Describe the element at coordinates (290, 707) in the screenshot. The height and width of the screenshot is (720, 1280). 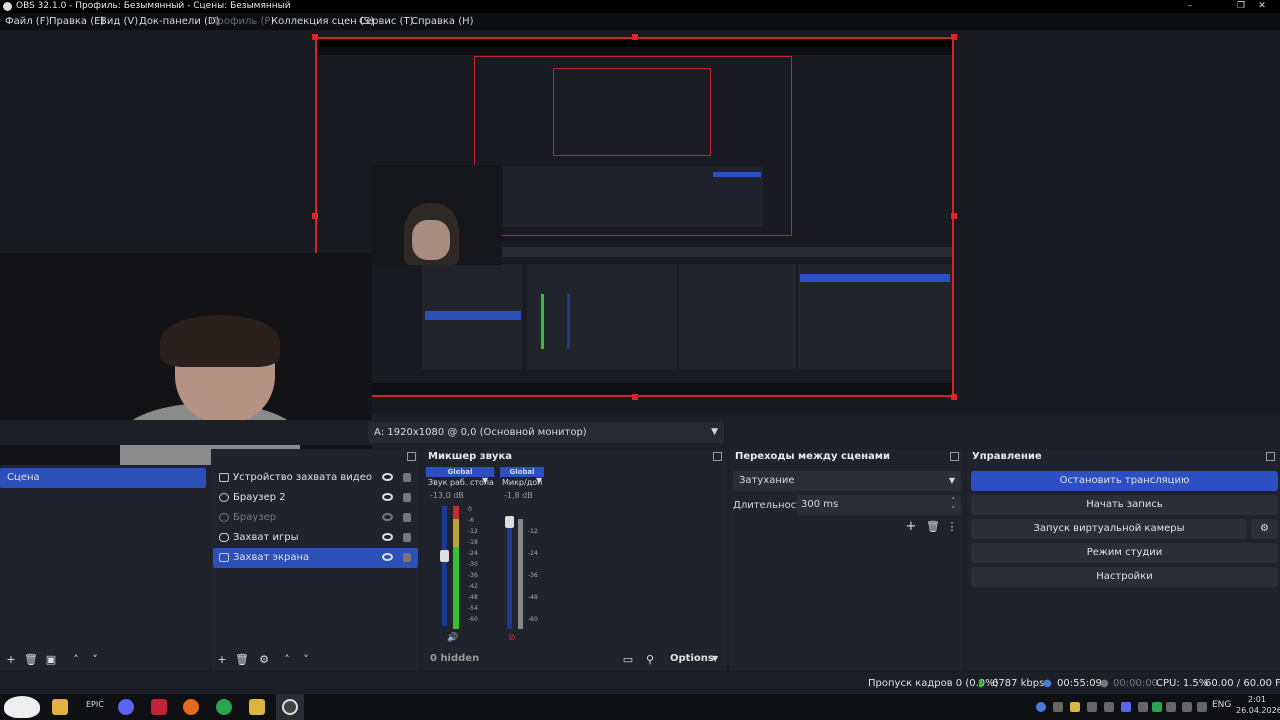
I see `obs-icon` at that location.